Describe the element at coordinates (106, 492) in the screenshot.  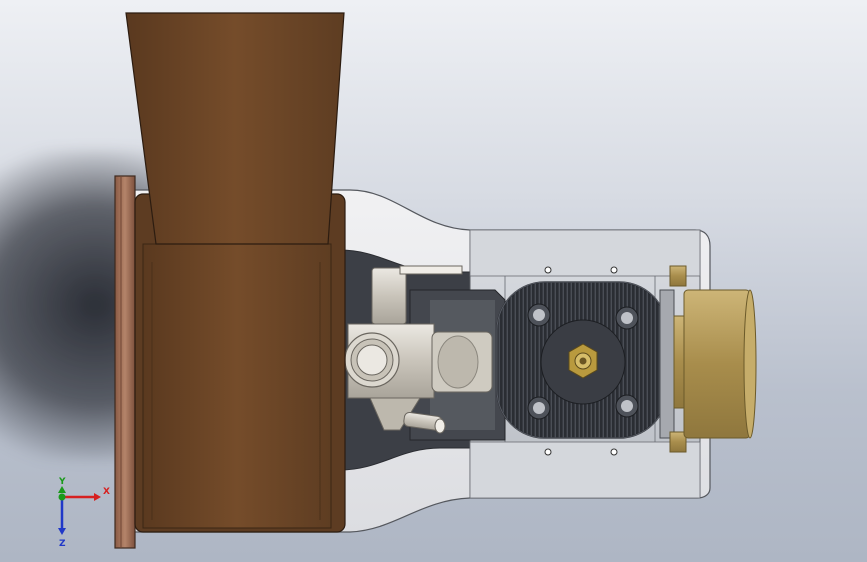
I see `x-axis-label: X` at that location.